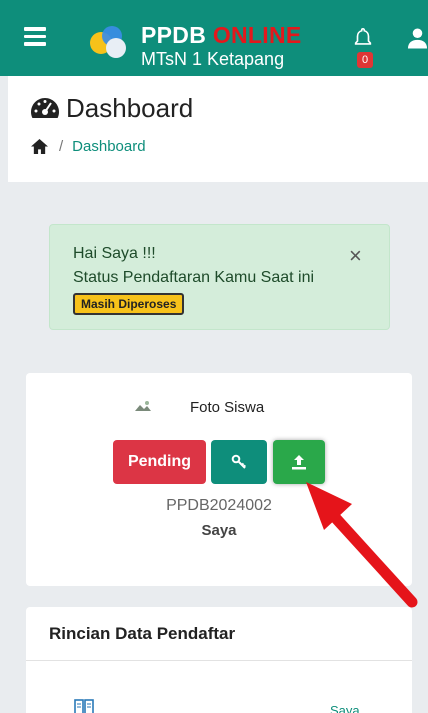  Describe the element at coordinates (35, 36) in the screenshot. I see `menu-icon` at that location.